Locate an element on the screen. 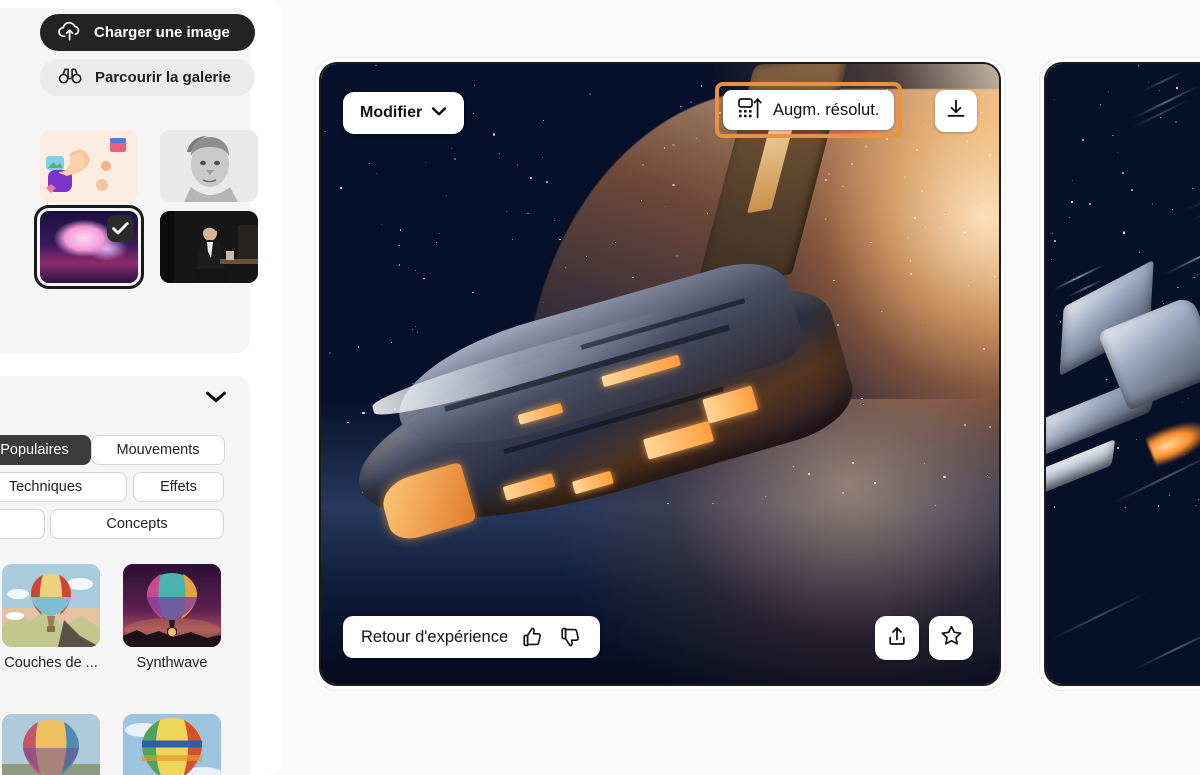 This screenshot has height=775, width=1200. category-pill-overflow is located at coordinates (22, 524).